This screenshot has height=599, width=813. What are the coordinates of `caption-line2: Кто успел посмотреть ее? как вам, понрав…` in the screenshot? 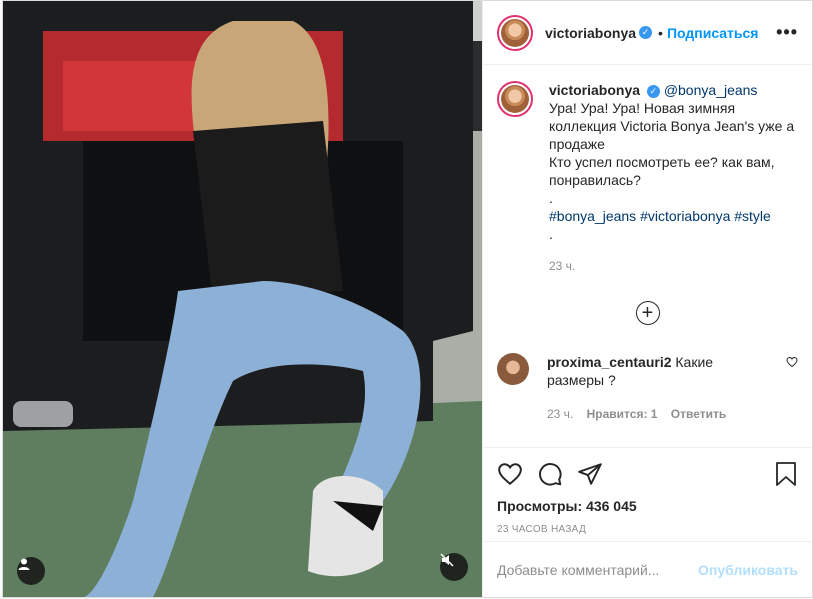 It's located at (662, 171).